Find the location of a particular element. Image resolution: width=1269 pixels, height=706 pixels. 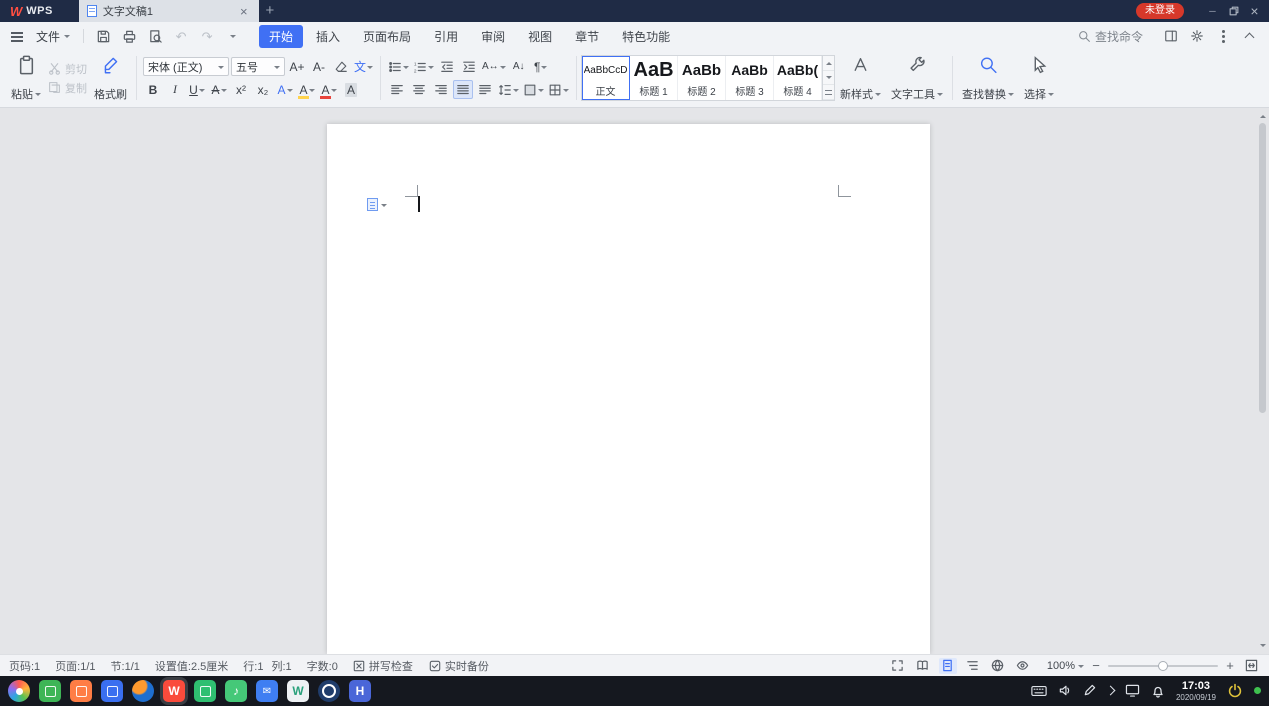

tab-section: 章节 is located at coordinates (587, 36).